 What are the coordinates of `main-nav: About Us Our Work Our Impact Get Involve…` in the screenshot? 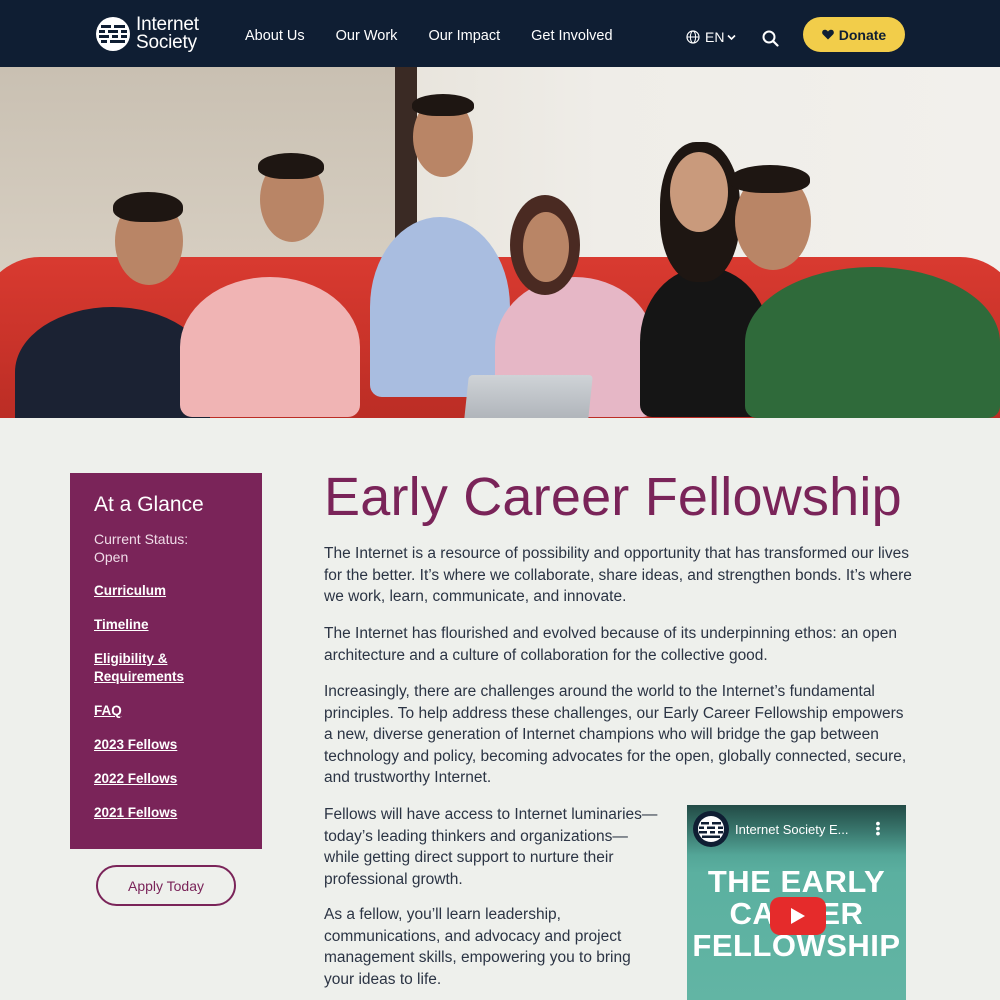 It's located at (444, 36).